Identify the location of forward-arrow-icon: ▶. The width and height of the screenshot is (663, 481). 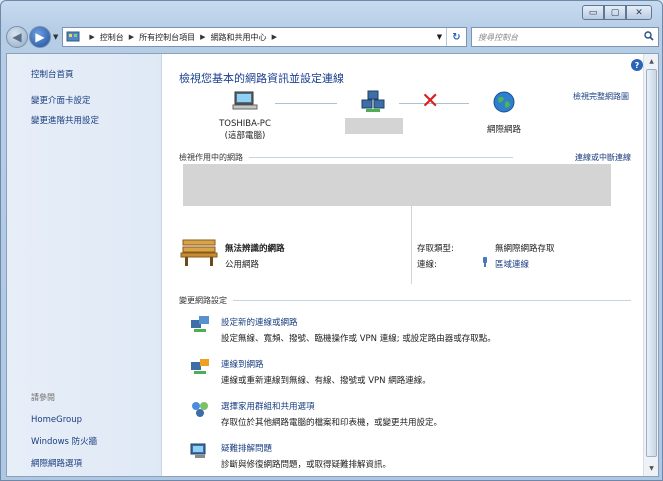
(40, 37).